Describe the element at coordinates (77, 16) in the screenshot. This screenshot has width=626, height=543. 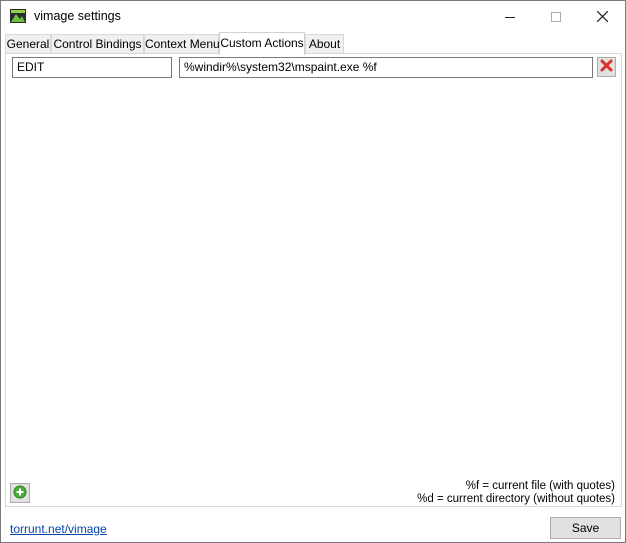
I see `window-title: vimage settings` at that location.